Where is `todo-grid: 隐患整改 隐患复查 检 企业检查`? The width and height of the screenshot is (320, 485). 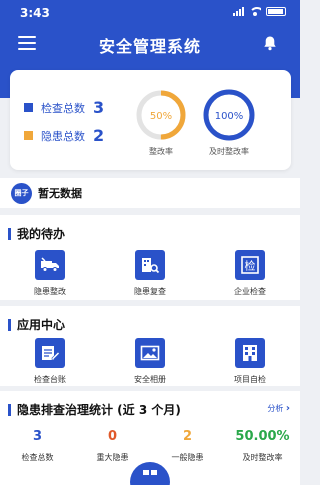 todo-grid: 隐患整改 隐患复查 检 企业检查 is located at coordinates (150, 273).